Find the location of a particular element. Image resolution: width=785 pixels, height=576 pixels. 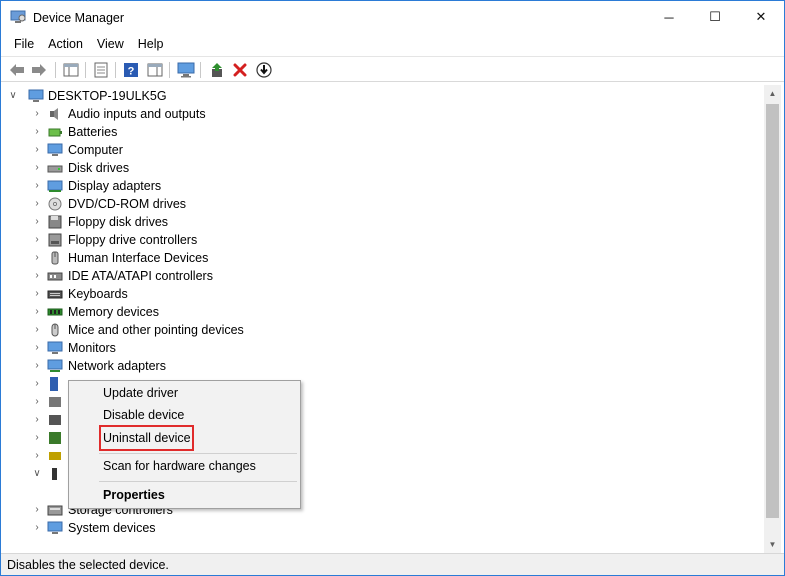

scroll-down-button: ▼ is located at coordinates (772, 544).